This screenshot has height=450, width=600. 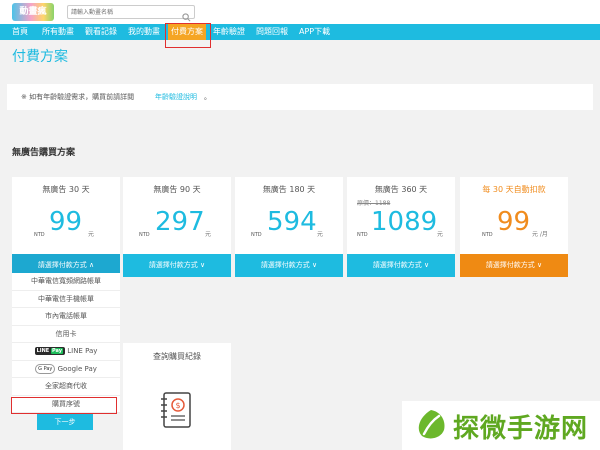 What do you see at coordinates (45, 368) in the screenshot?
I see `google-pay-logo-icon: G Pay` at bounding box center [45, 368].